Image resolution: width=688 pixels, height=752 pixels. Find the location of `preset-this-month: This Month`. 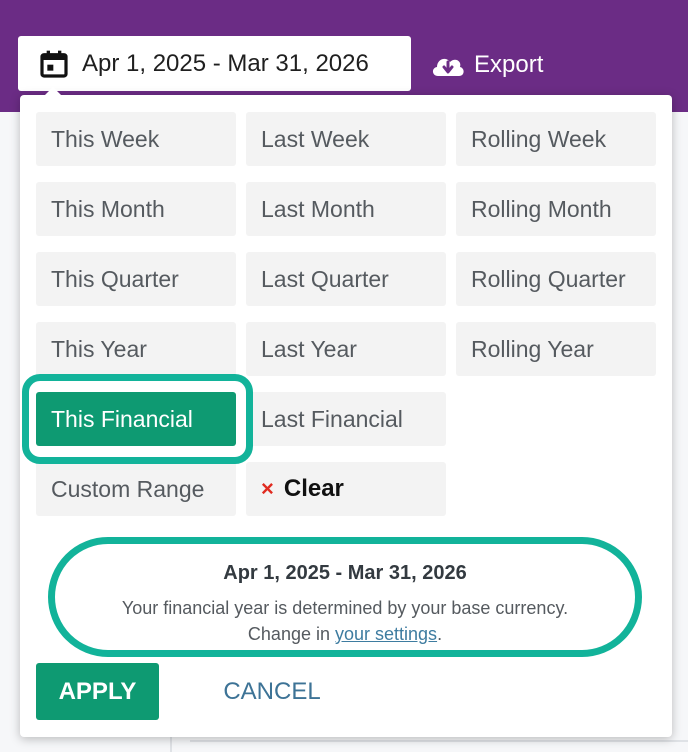

preset-this-month: This Month is located at coordinates (136, 209).